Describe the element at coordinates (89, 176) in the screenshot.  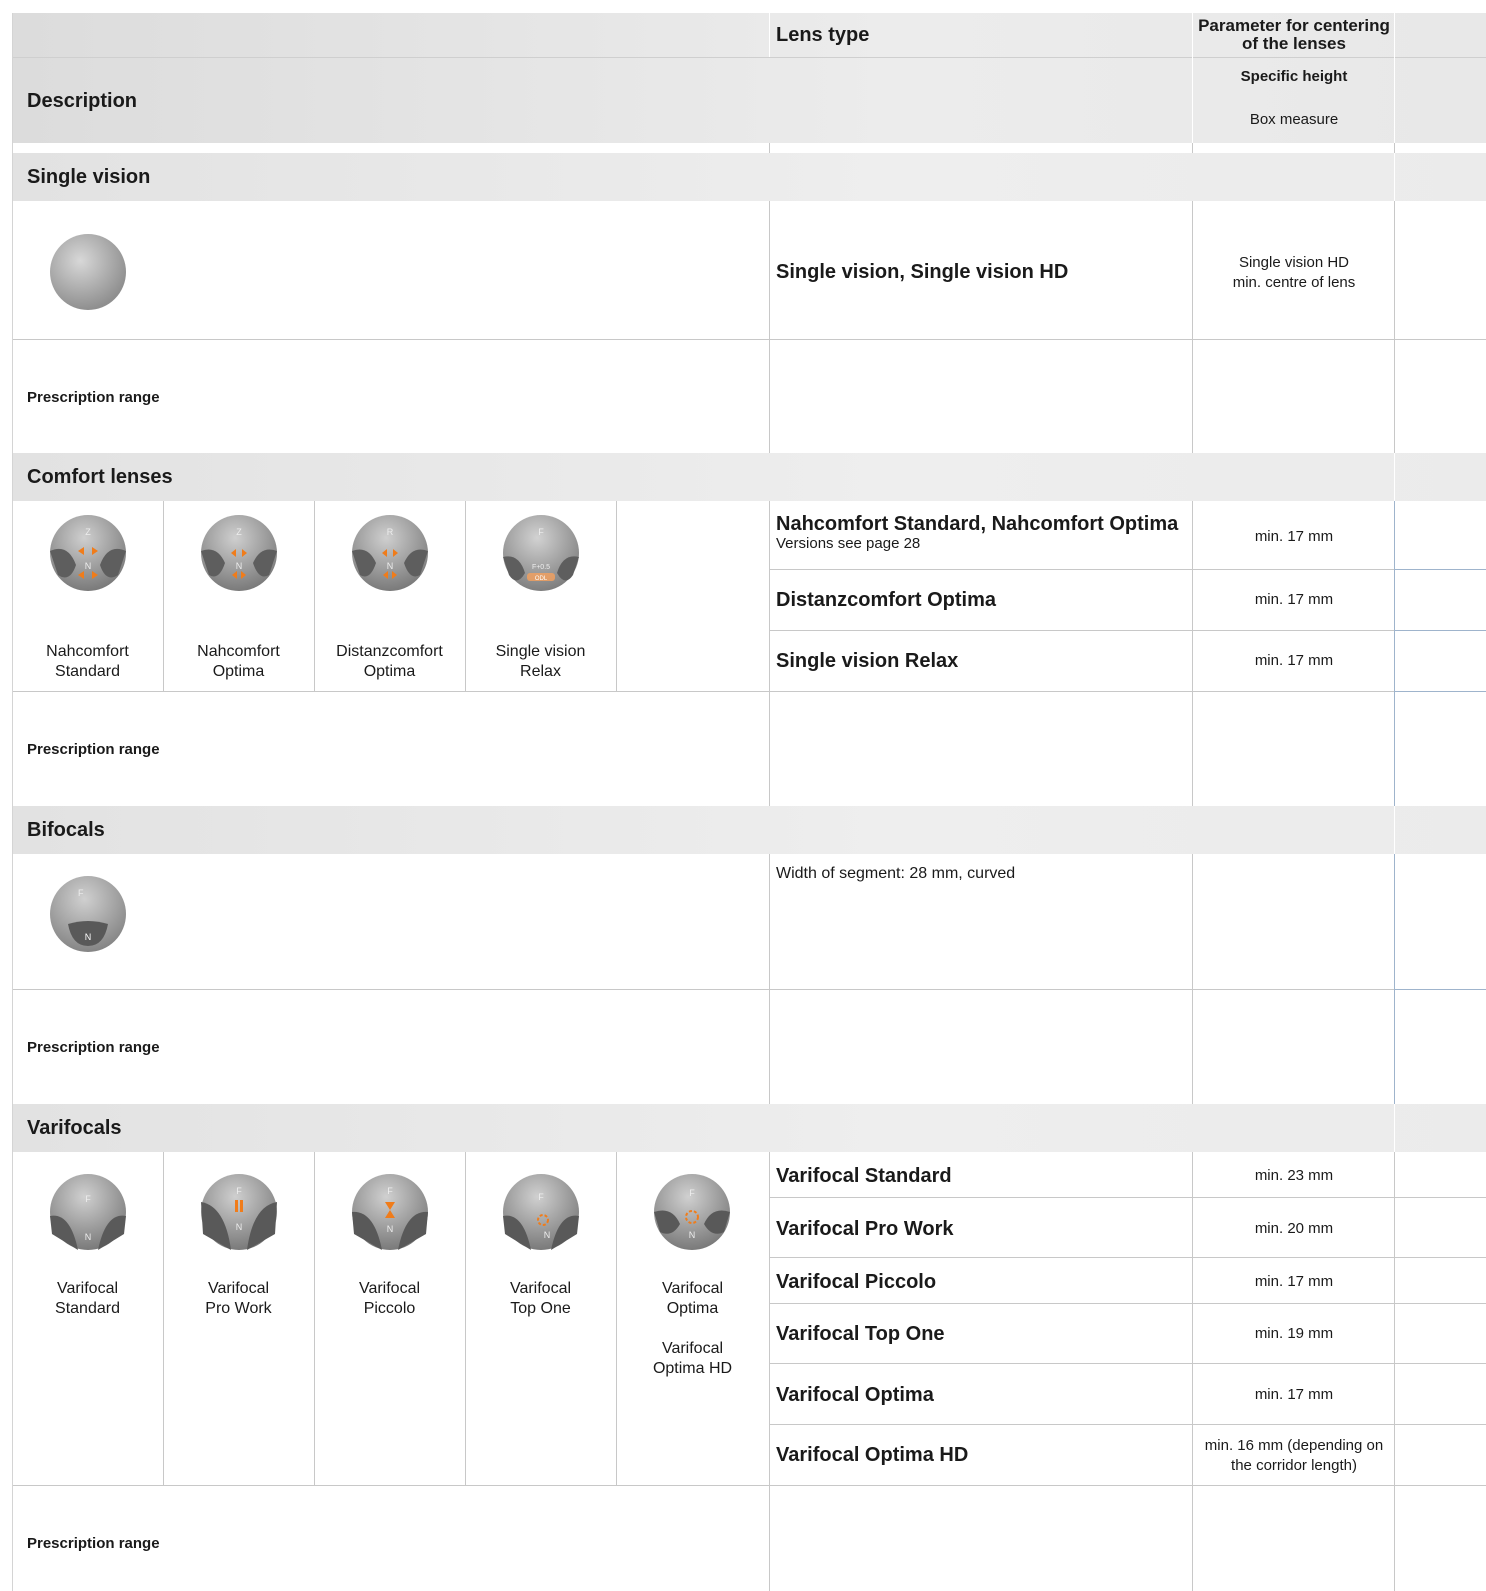
I see `section-title-single-vision: Single vision` at that location.